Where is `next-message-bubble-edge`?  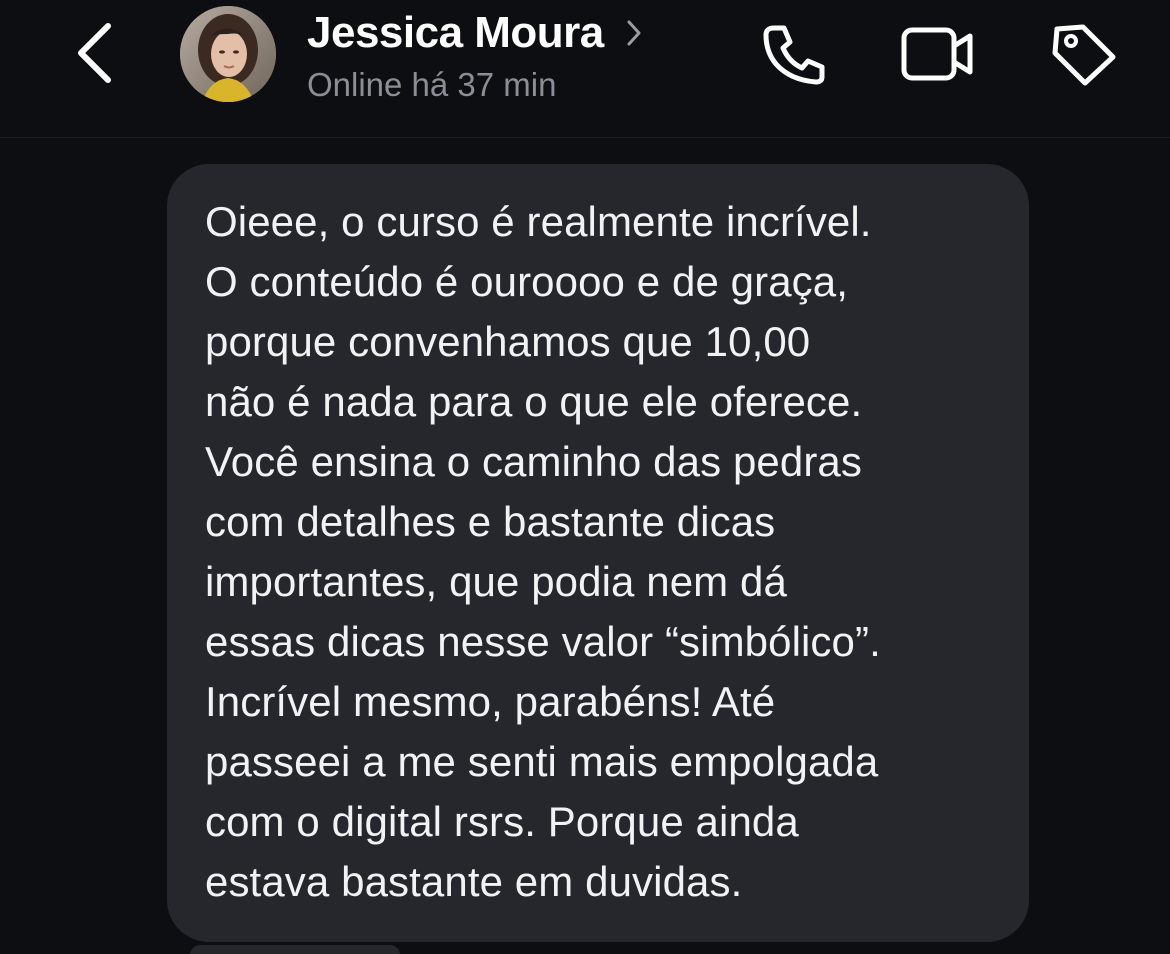
next-message-bubble-edge is located at coordinates (295, 949).